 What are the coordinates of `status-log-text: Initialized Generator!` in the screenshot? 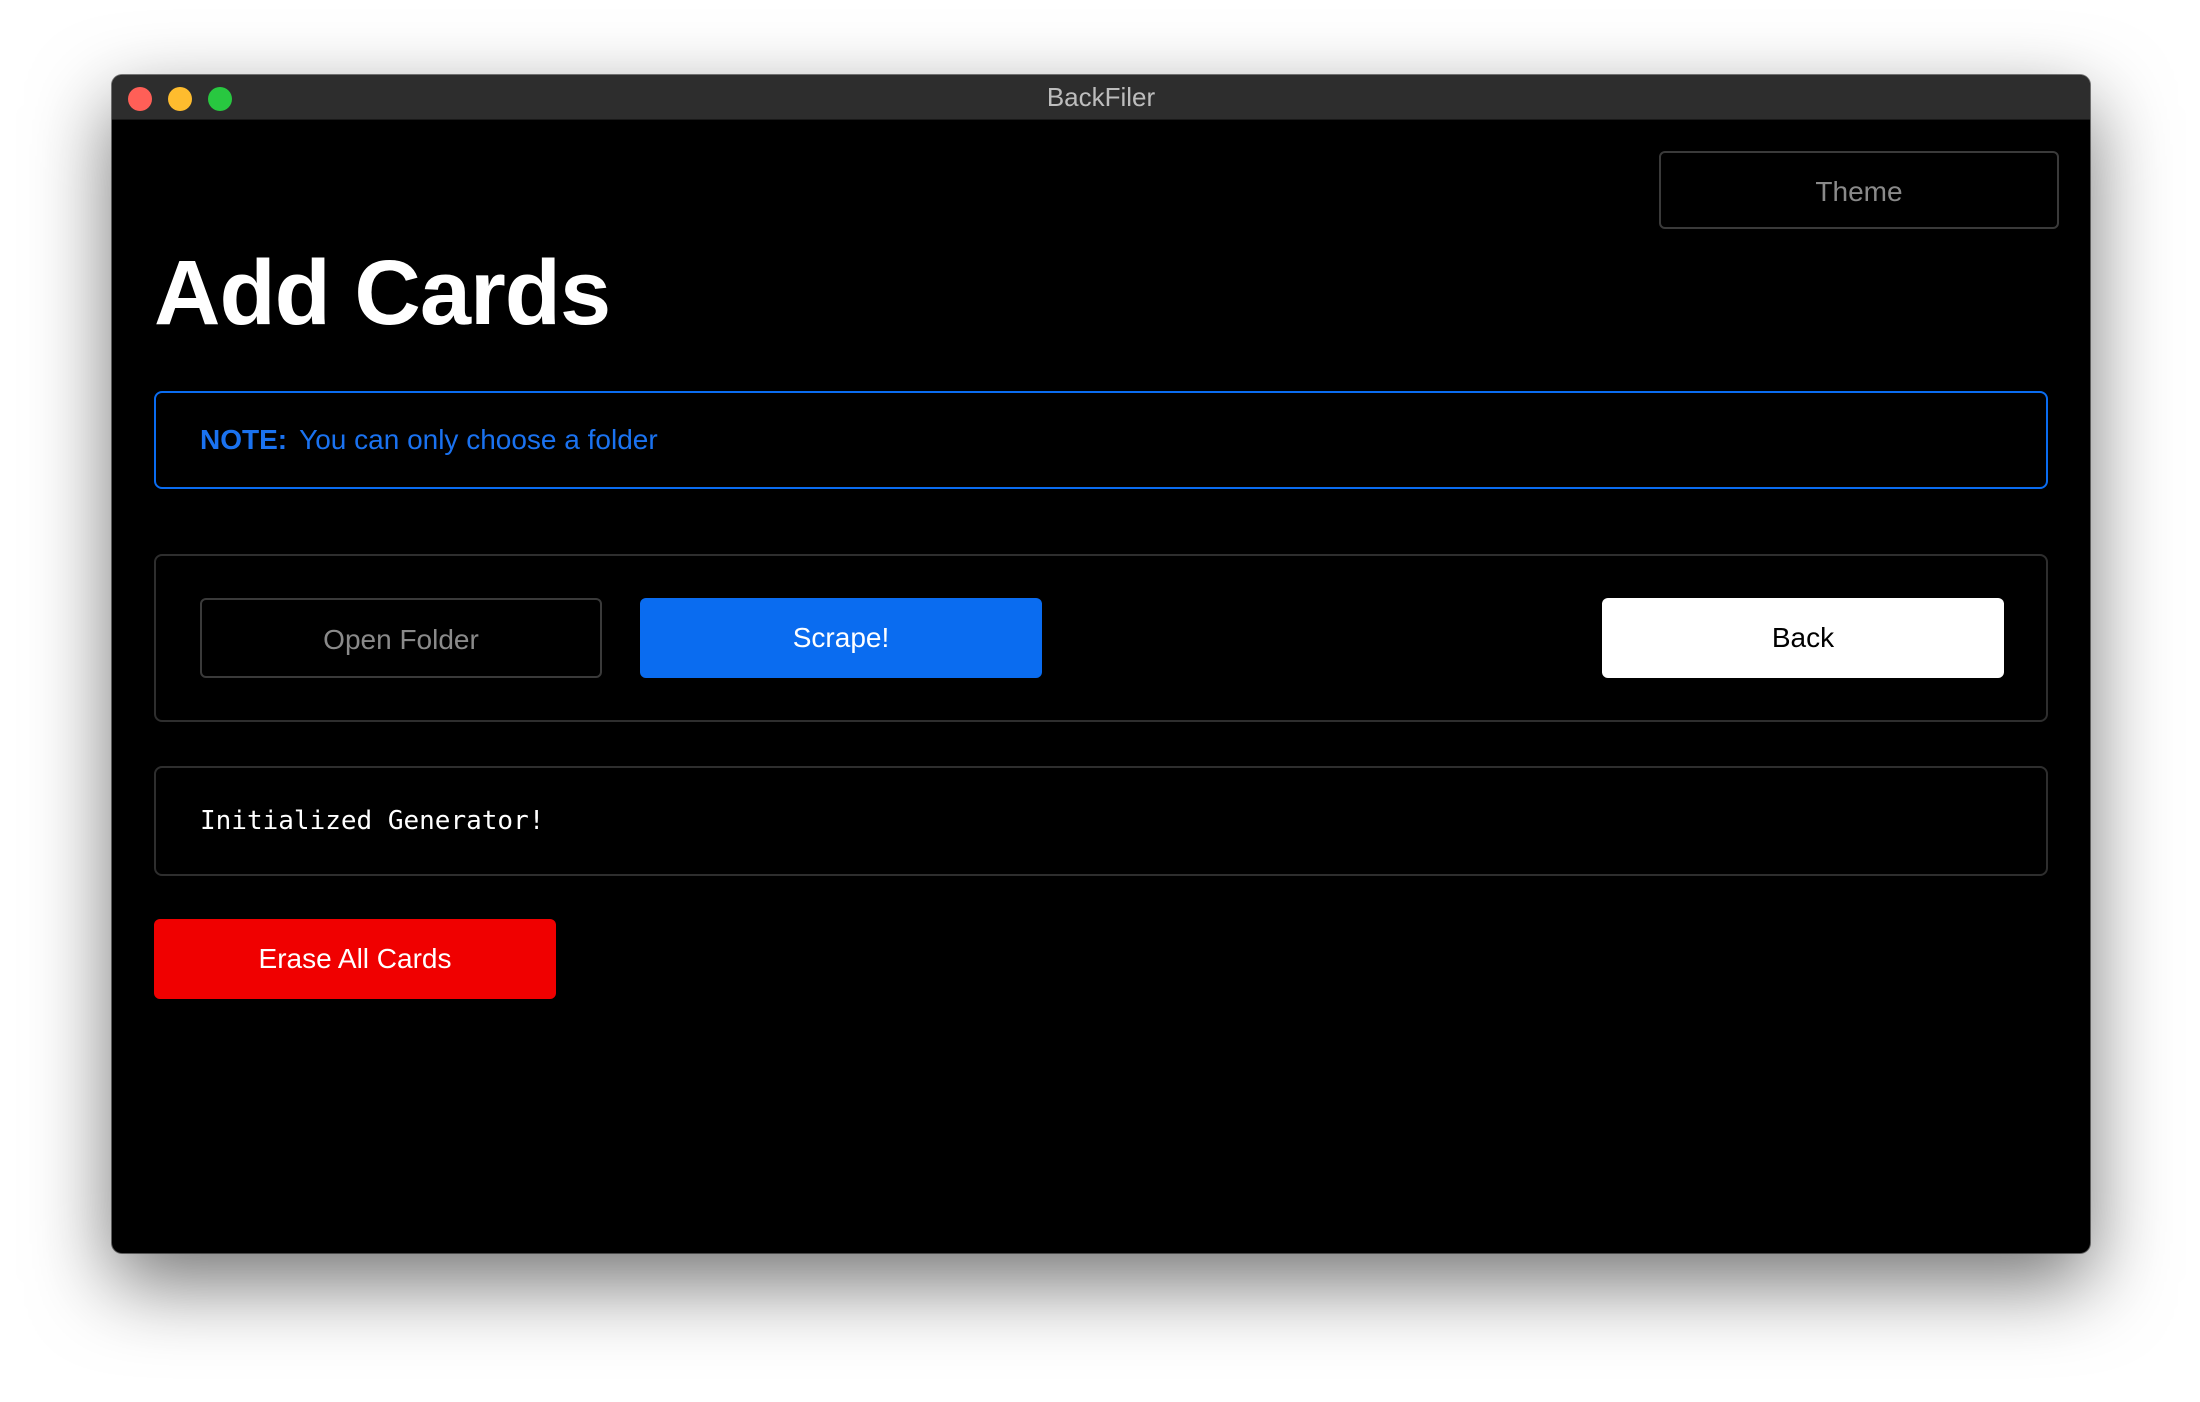 It's located at (372, 821).